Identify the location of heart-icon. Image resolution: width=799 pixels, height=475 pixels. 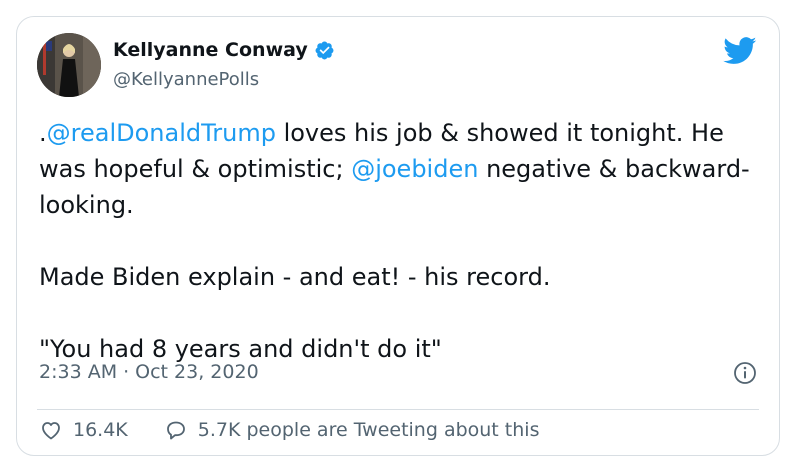
(51, 431).